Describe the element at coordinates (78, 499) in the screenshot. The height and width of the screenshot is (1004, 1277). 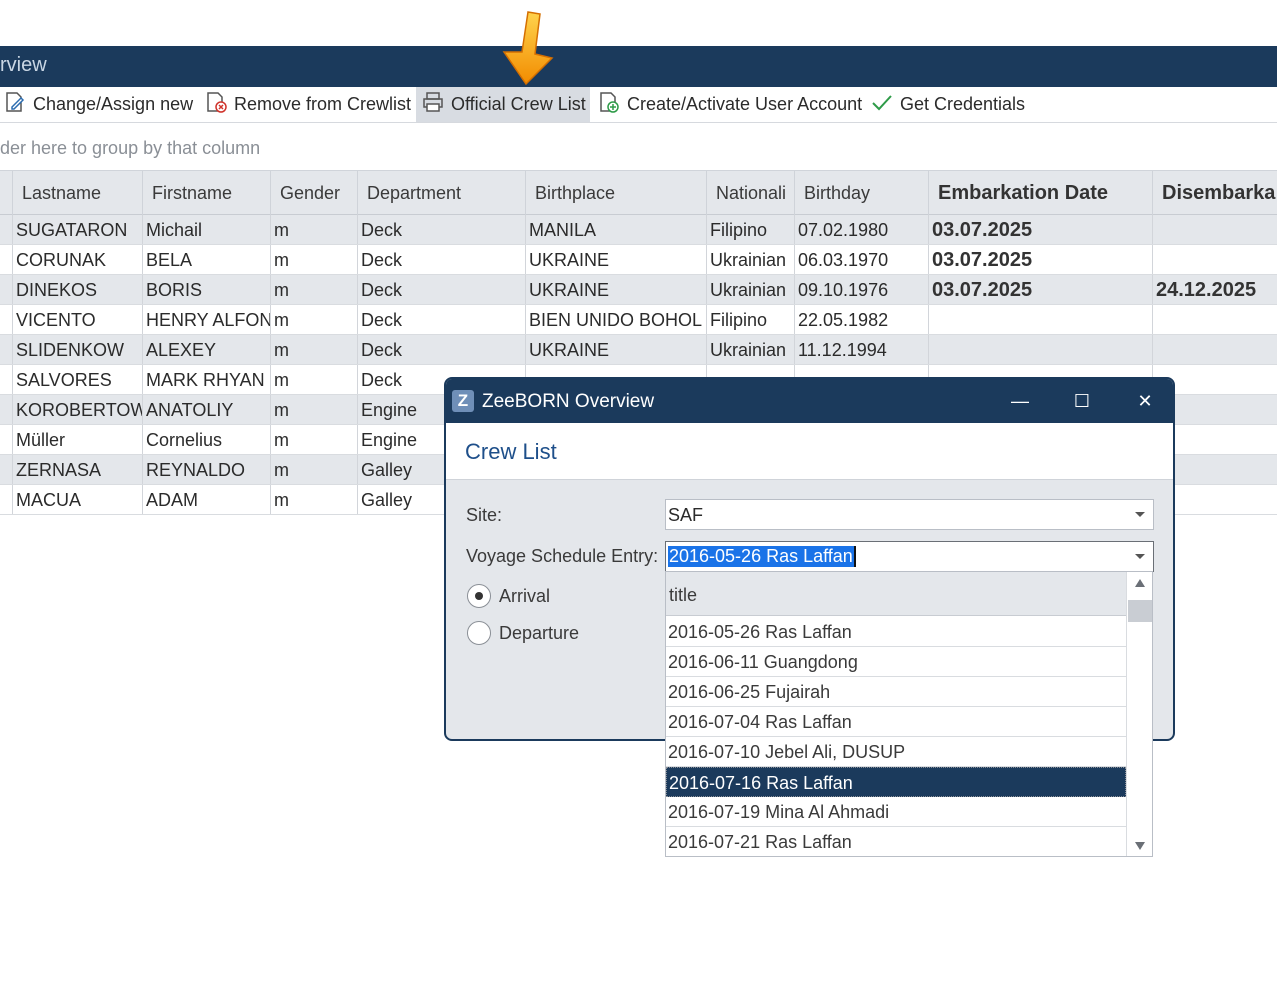
I see `table-cell: MACUA` at that location.